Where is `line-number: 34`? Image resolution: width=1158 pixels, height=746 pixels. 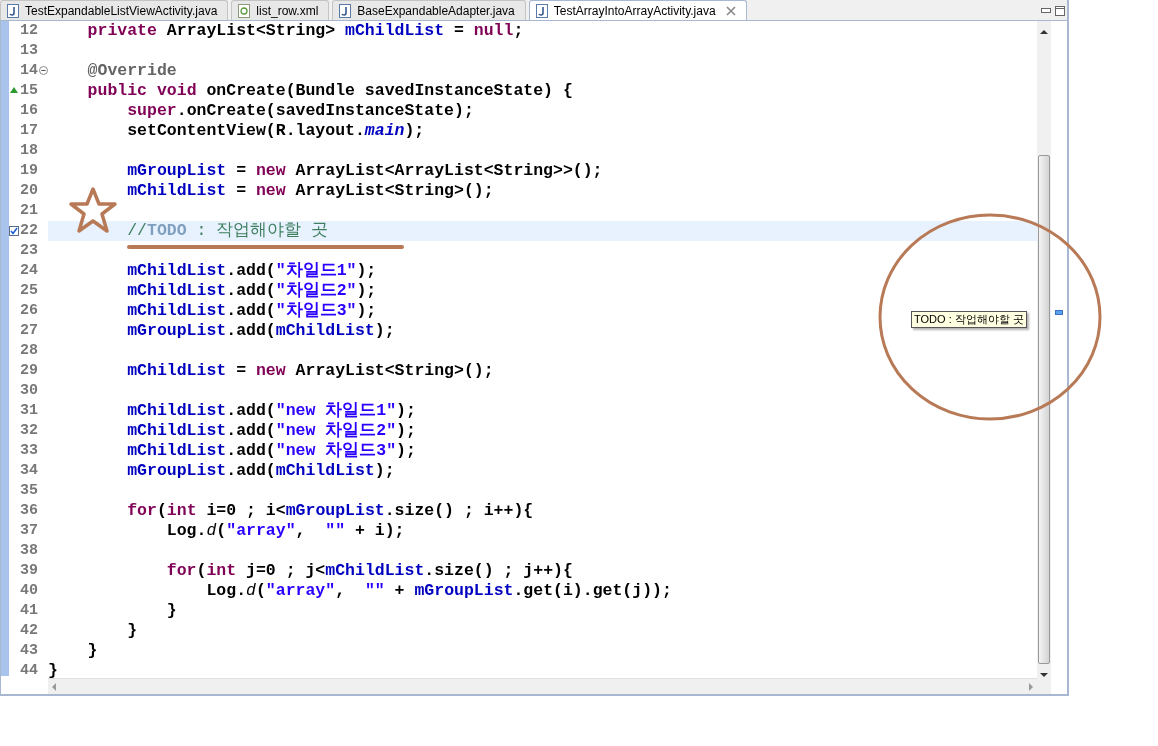 line-number: 34 is located at coordinates (29, 471).